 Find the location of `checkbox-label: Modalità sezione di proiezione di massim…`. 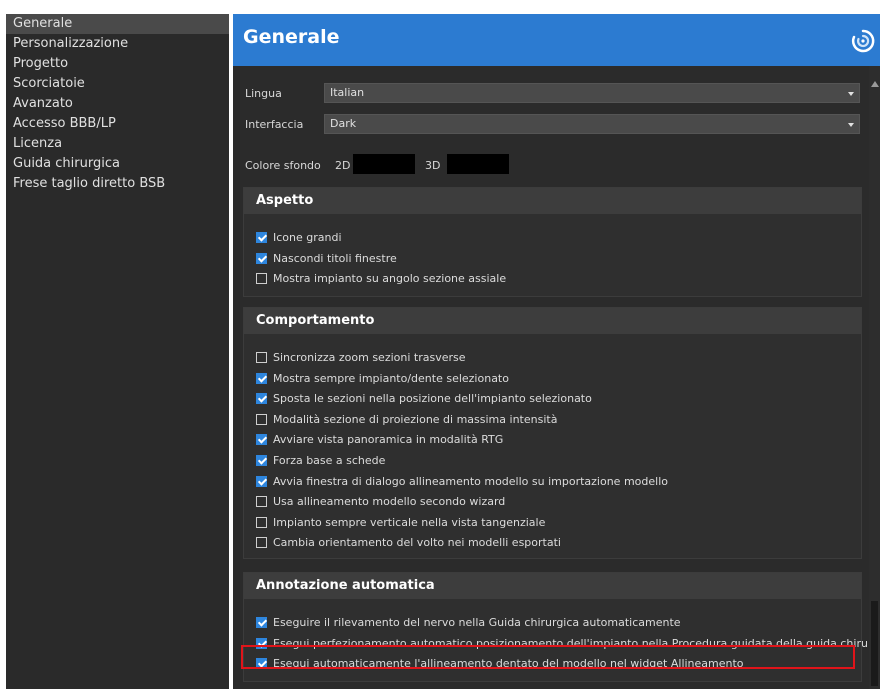

checkbox-label: Modalità sezione di proiezione di massim… is located at coordinates (415, 419).